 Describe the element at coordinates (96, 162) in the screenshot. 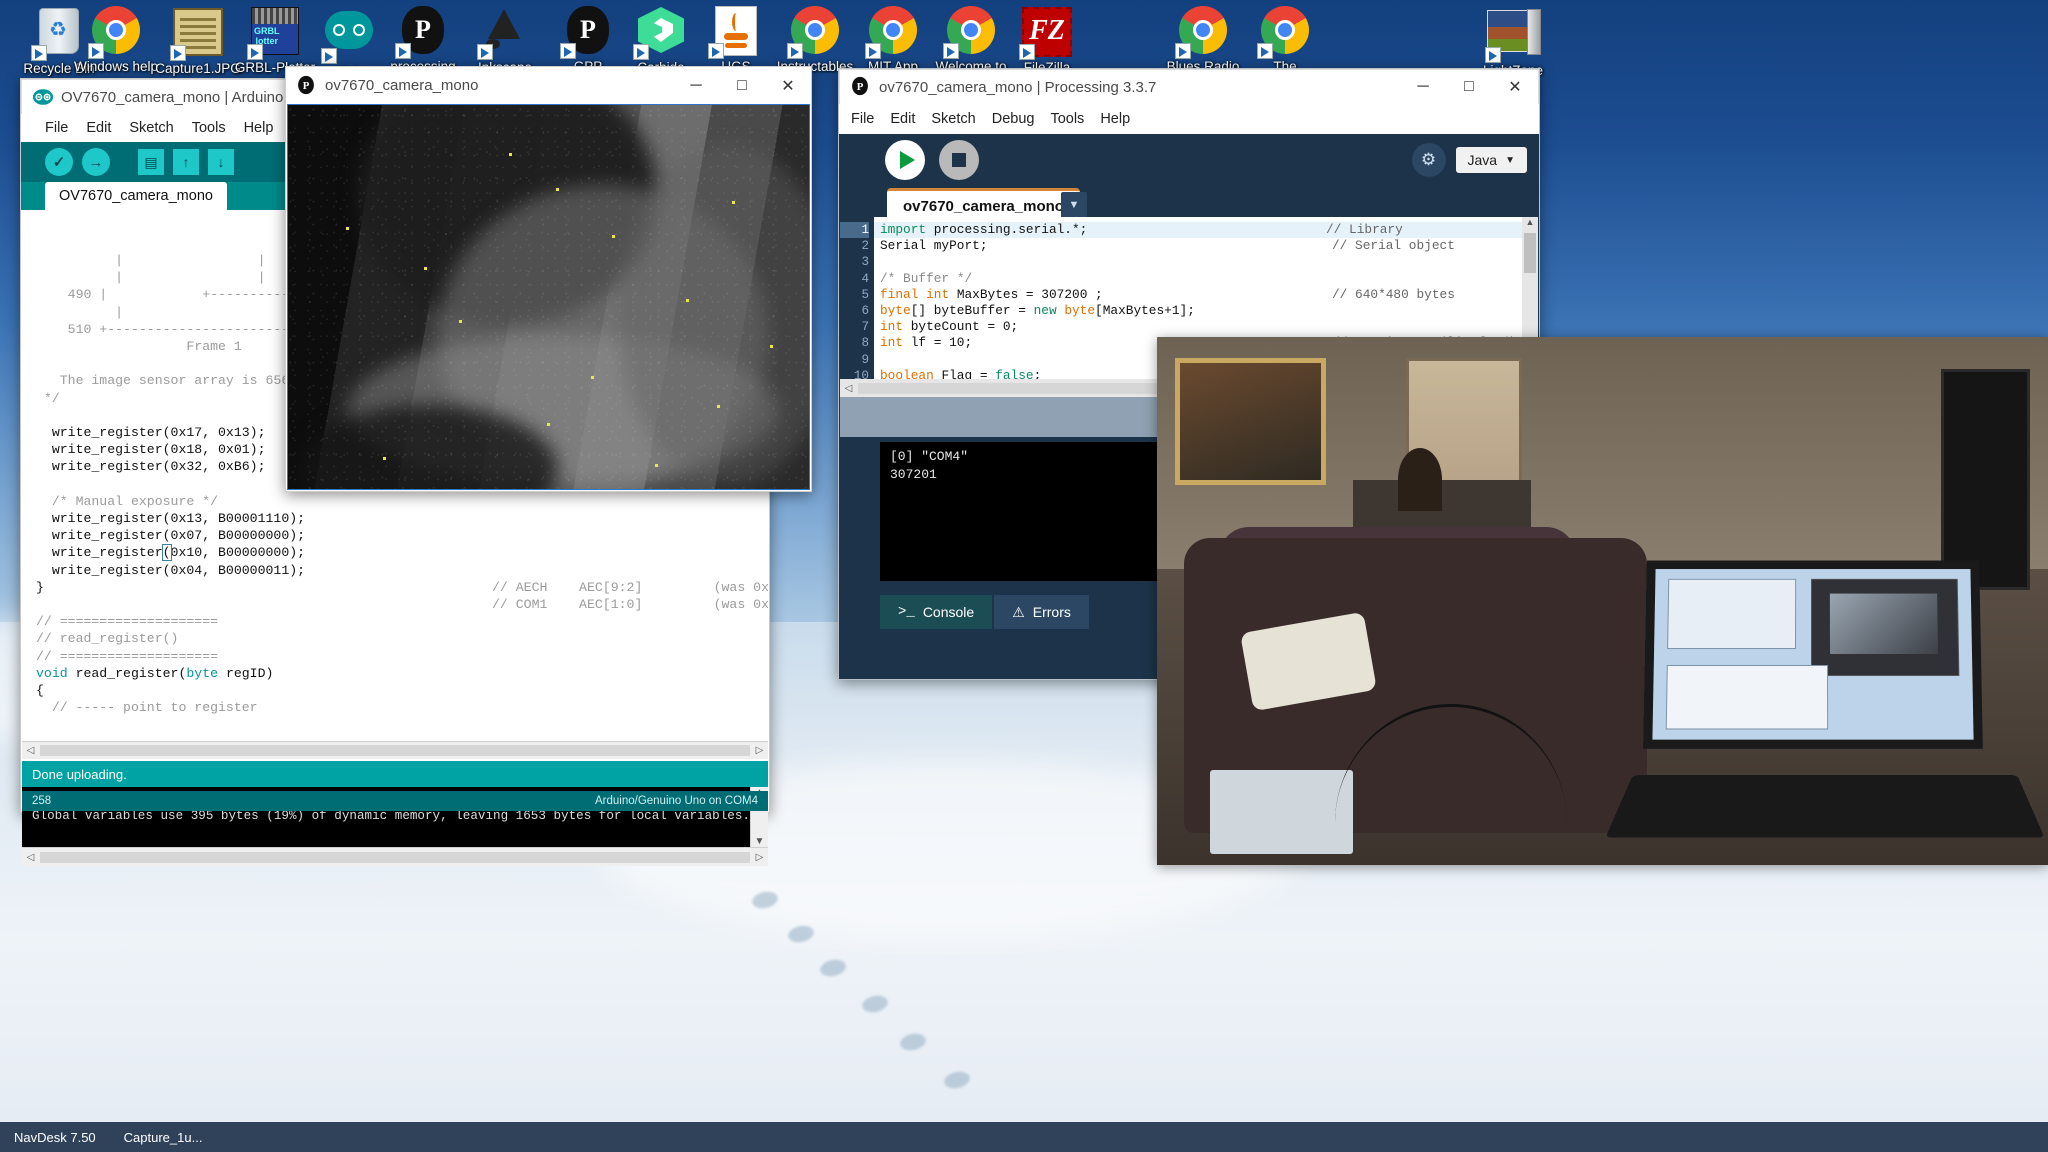

I see `upload-button: →` at that location.